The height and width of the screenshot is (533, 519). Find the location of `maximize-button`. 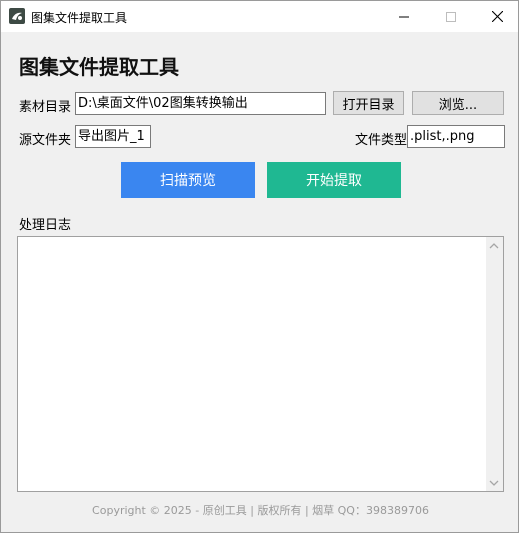

maximize-button is located at coordinates (451, 16).